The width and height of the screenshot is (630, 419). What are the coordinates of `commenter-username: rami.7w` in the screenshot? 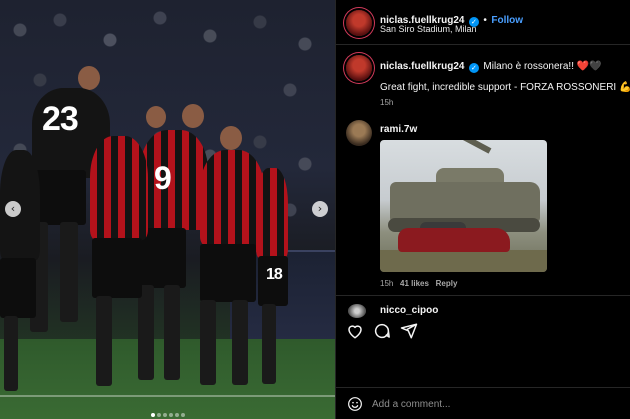 It's located at (398, 129).